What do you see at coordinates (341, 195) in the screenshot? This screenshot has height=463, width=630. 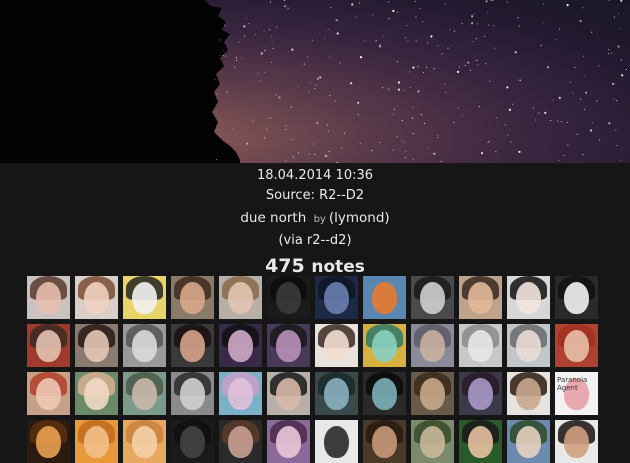 I see `source-link: R2--D2` at bounding box center [341, 195].